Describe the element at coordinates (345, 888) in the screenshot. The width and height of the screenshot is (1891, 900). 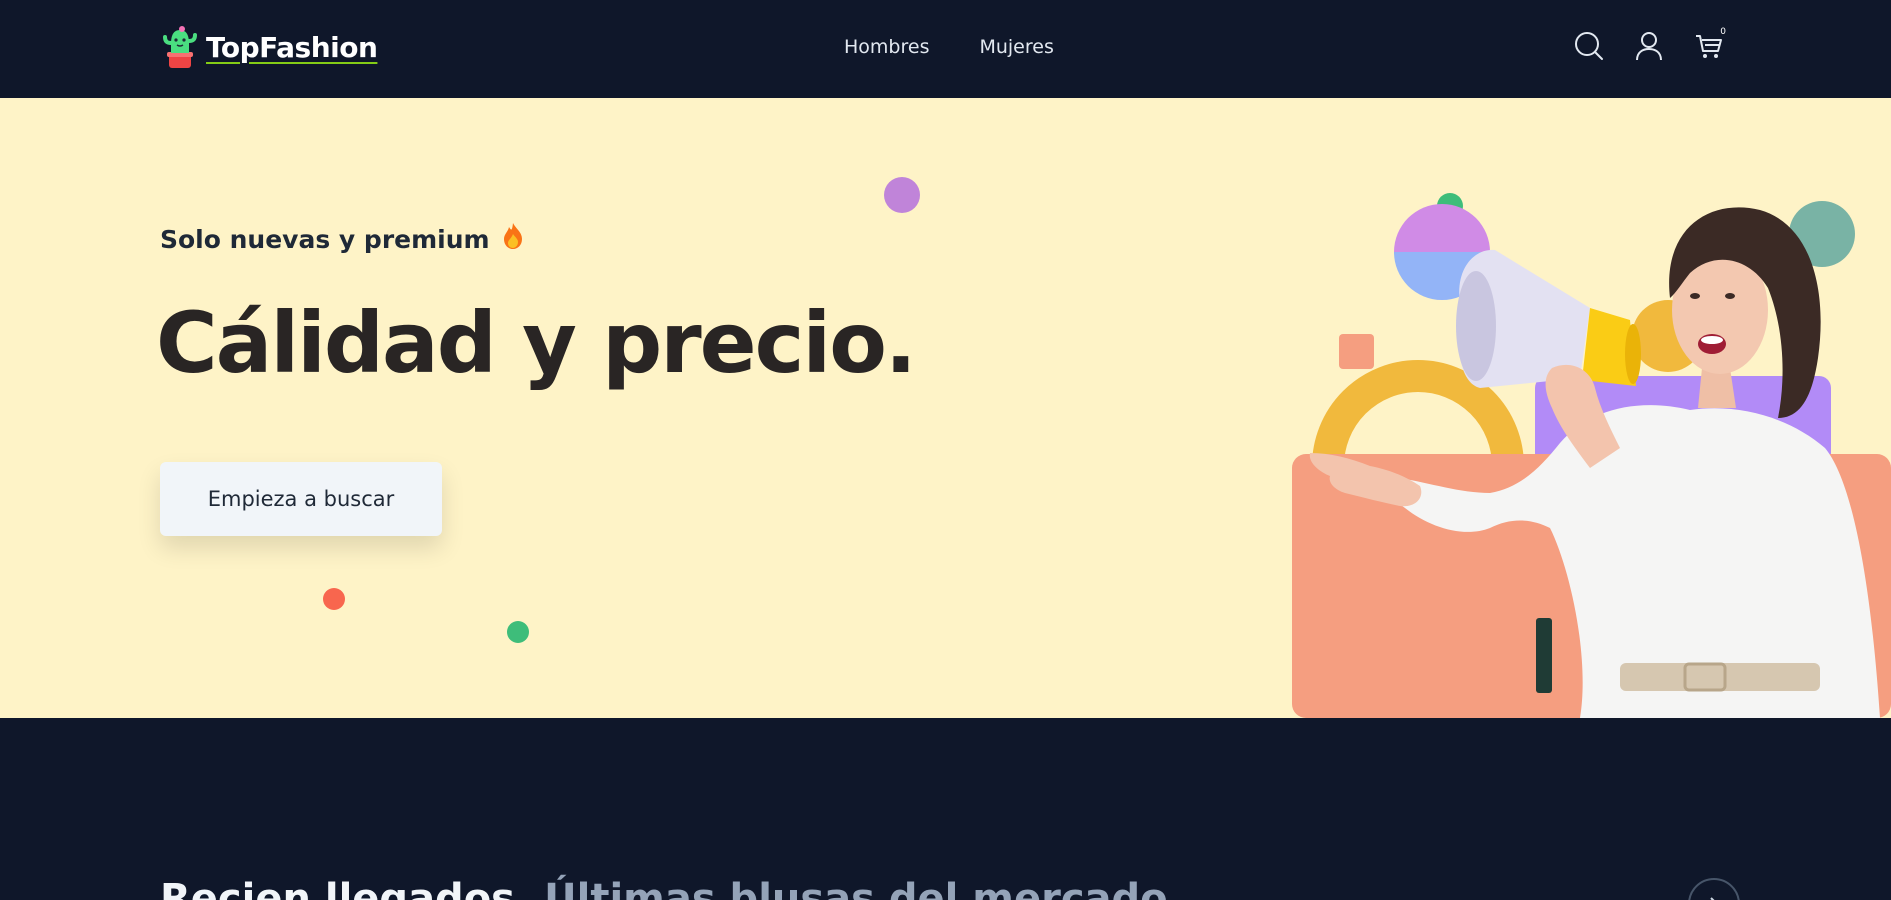
I see `new-arrivals-title: Recien llegados.` at that location.